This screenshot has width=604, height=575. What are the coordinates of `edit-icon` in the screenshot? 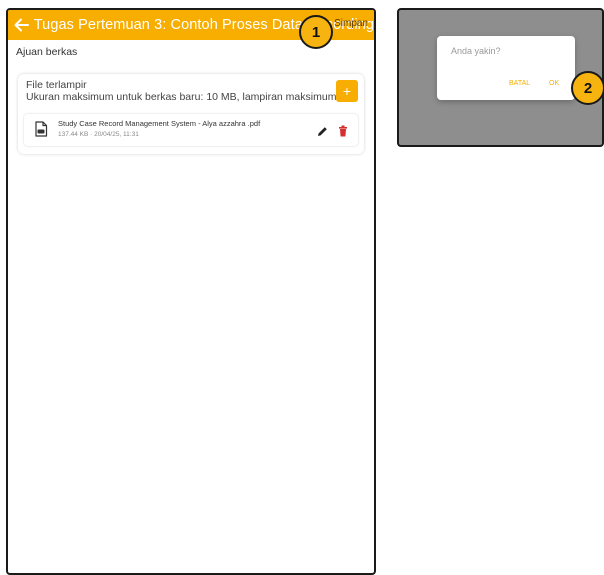 It's located at (322, 133).